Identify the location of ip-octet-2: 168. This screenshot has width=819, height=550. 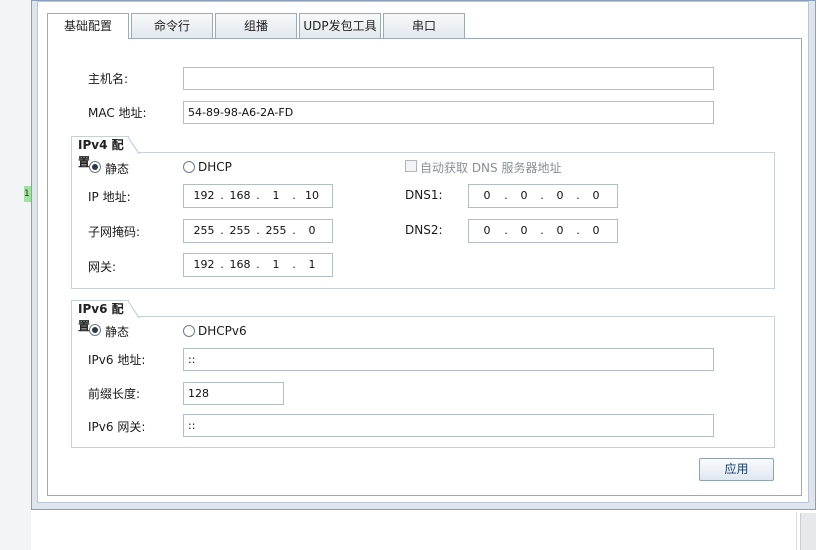
(240, 195).